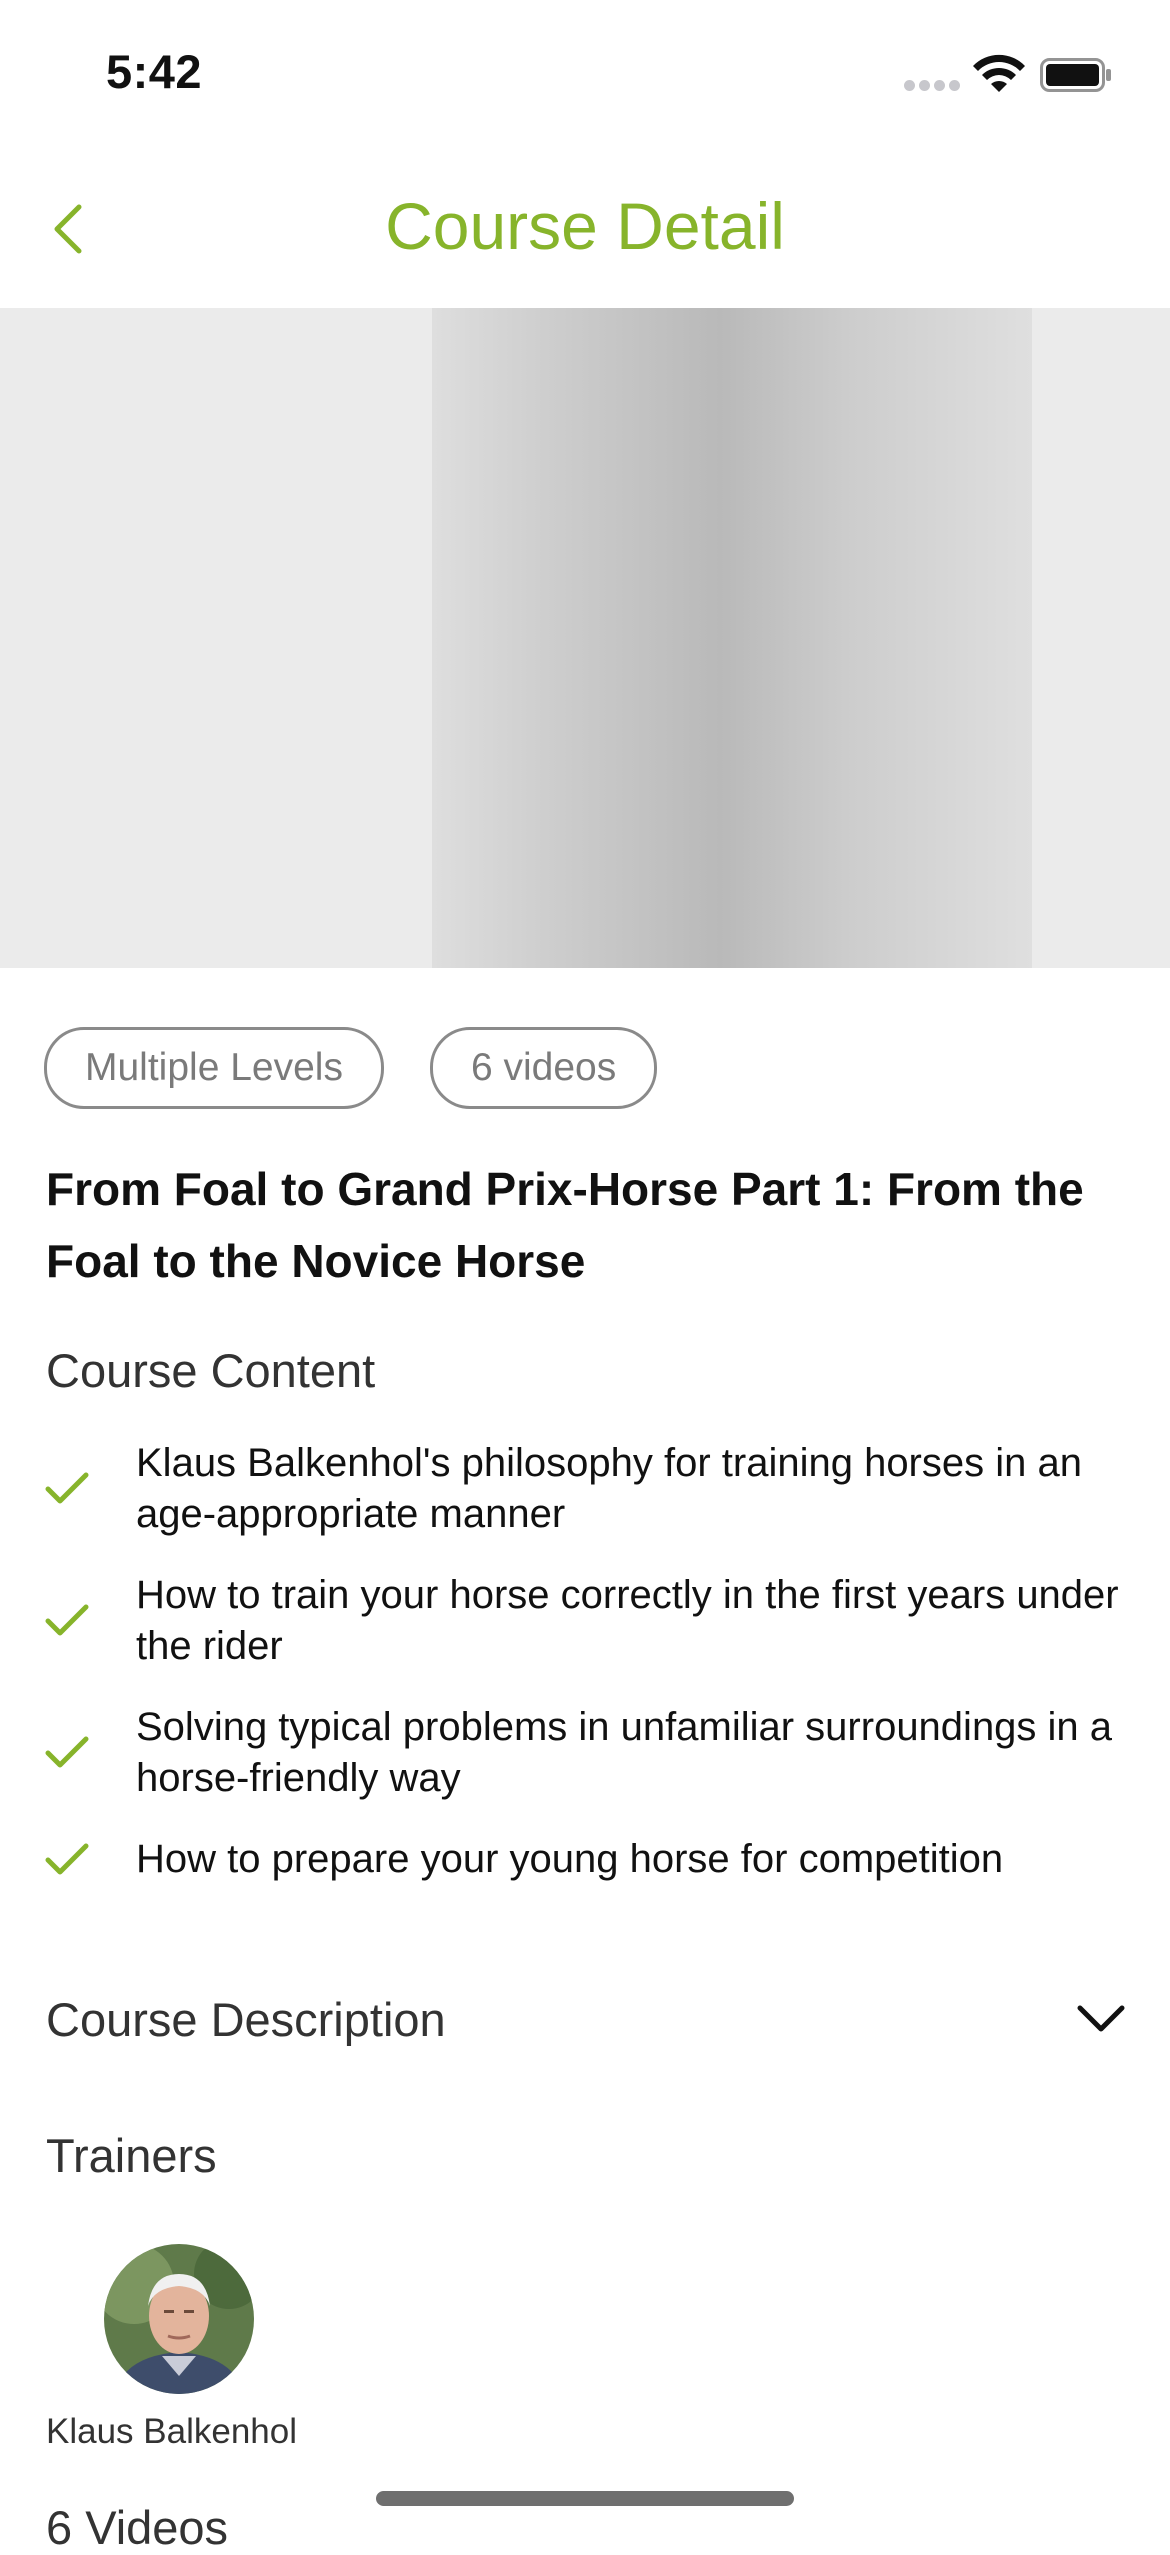  What do you see at coordinates (179, 2319) in the screenshot?
I see `trainer-avatar` at bounding box center [179, 2319].